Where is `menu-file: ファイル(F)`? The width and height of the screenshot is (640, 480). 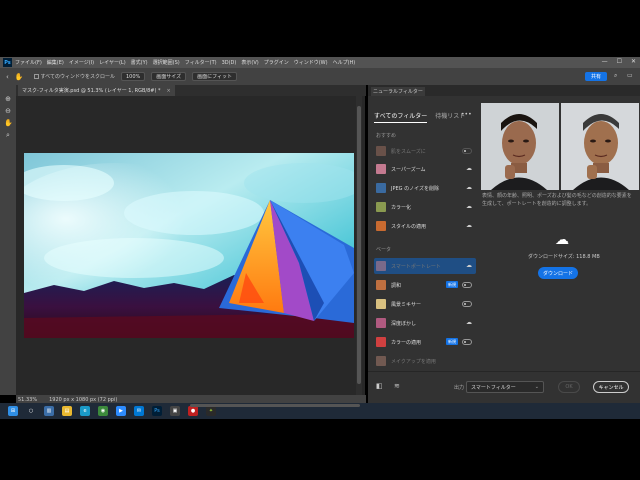
menu-file: ファイル(F) is located at coordinates (28, 62).